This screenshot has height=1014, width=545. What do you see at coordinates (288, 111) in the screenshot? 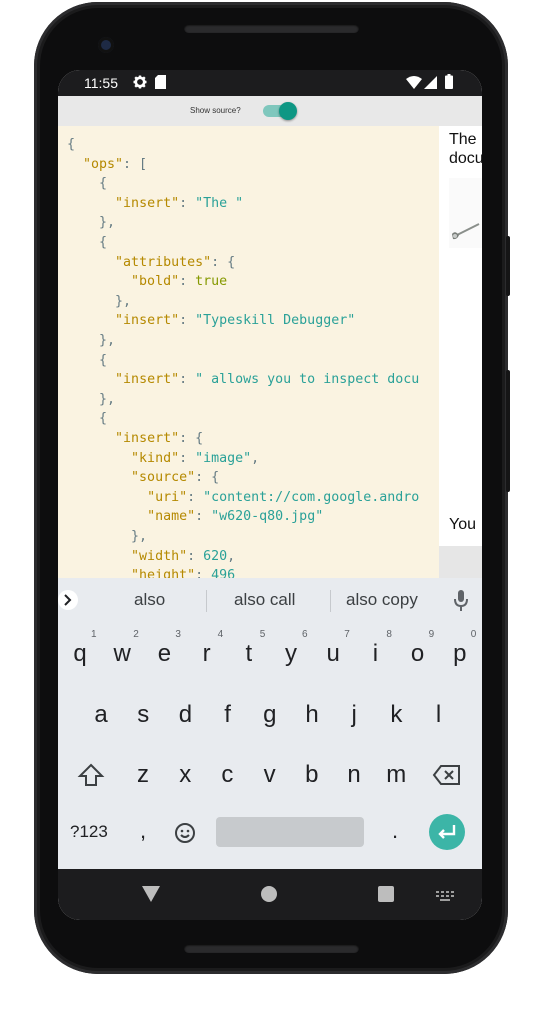
I see `switch-thumb` at bounding box center [288, 111].